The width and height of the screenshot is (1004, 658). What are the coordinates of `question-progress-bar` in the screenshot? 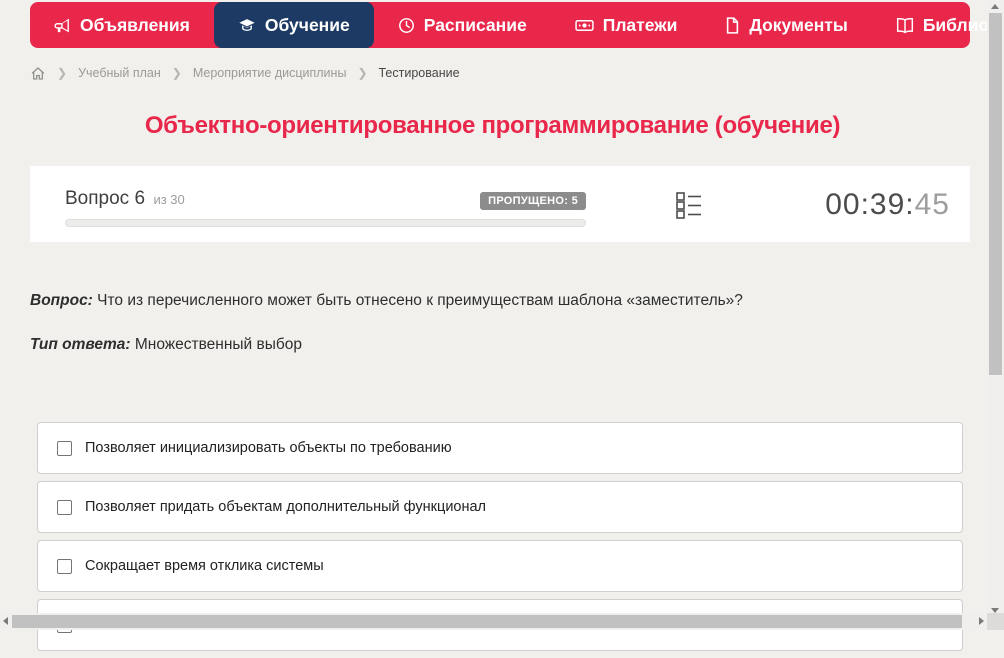 It's located at (325, 223).